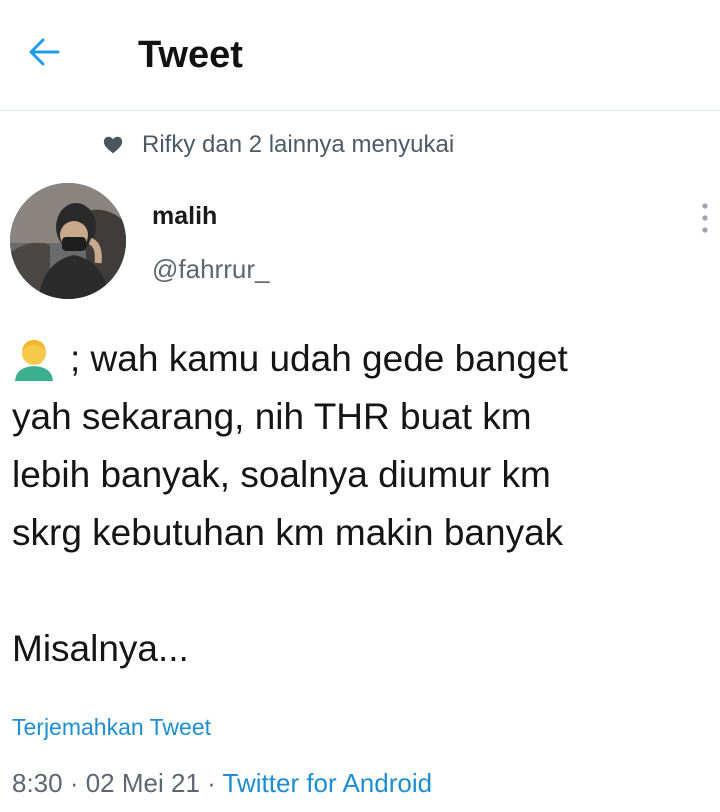  What do you see at coordinates (210, 269) in the screenshot?
I see `author-handle: @fahrrur_` at bounding box center [210, 269].